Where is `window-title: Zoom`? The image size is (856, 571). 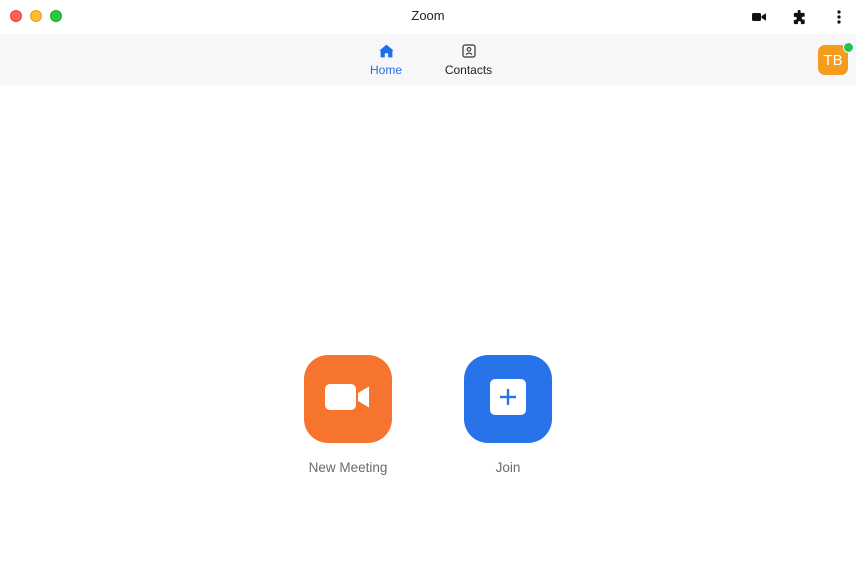
window-title: Zoom is located at coordinates (428, 15).